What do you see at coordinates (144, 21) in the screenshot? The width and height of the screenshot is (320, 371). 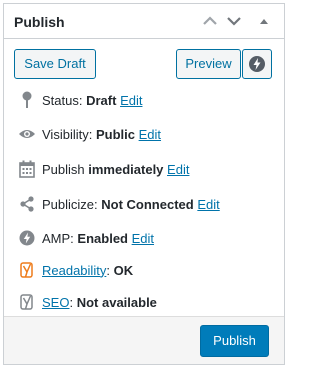 I see `publish-box-header: Publish` at bounding box center [144, 21].